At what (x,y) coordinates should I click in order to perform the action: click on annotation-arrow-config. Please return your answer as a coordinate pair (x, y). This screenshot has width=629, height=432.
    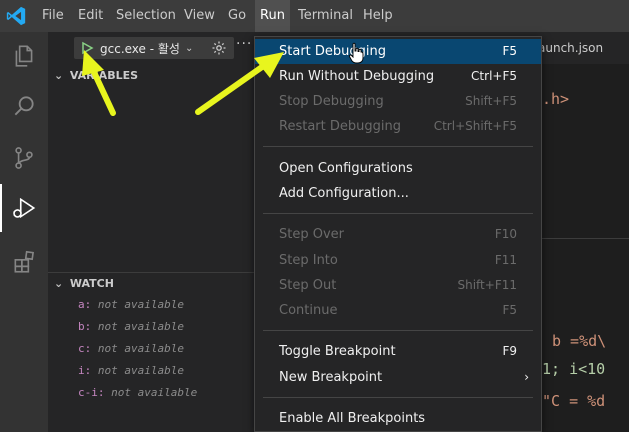
    Looking at the image, I should click on (99, 83).